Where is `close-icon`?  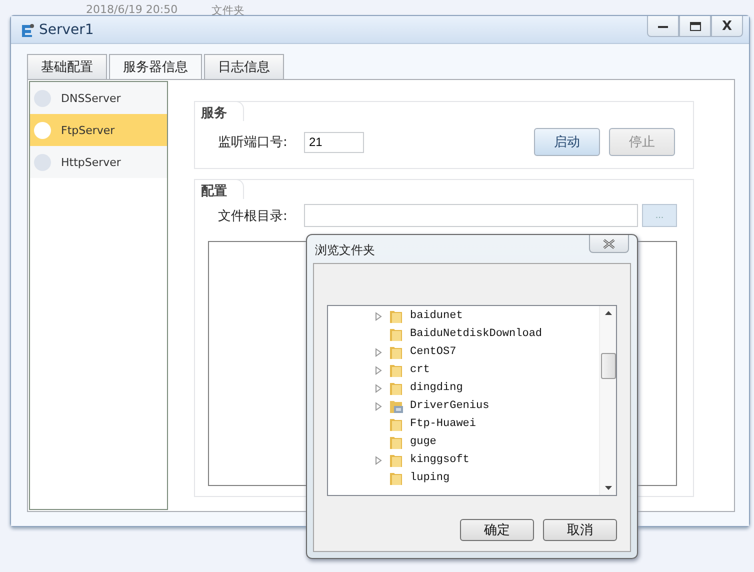 close-icon is located at coordinates (609, 243).